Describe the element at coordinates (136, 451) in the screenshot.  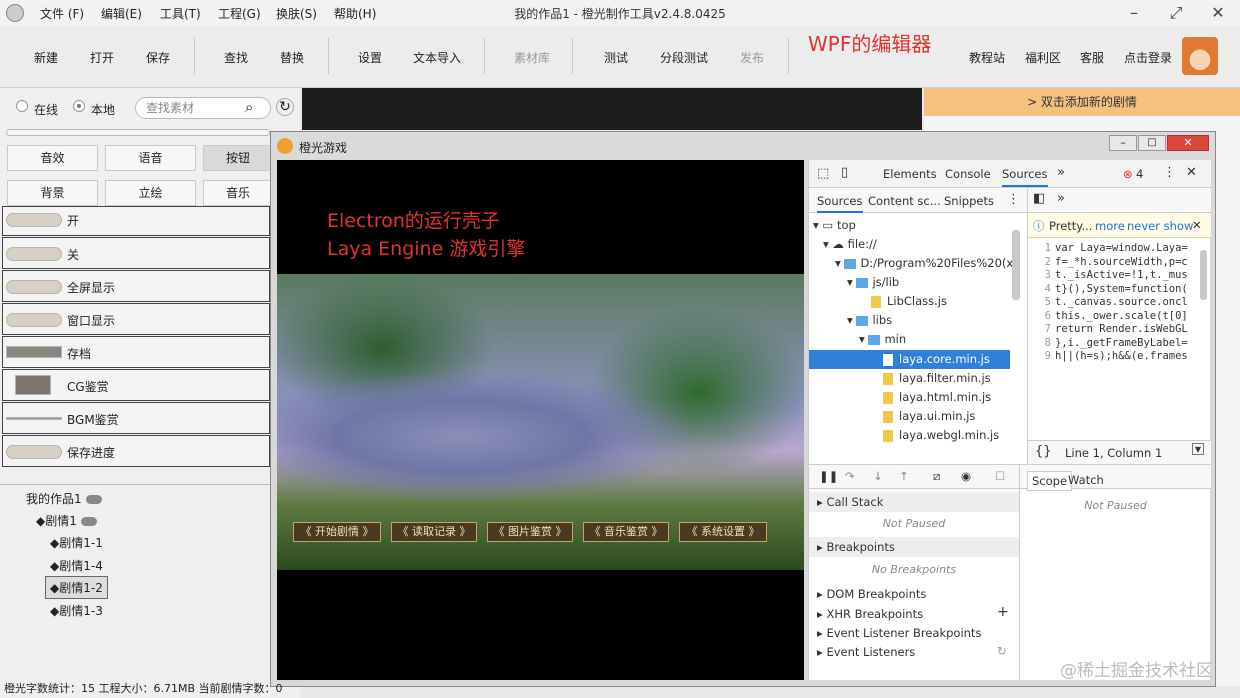
I see `asset-item: 保存进度` at that location.